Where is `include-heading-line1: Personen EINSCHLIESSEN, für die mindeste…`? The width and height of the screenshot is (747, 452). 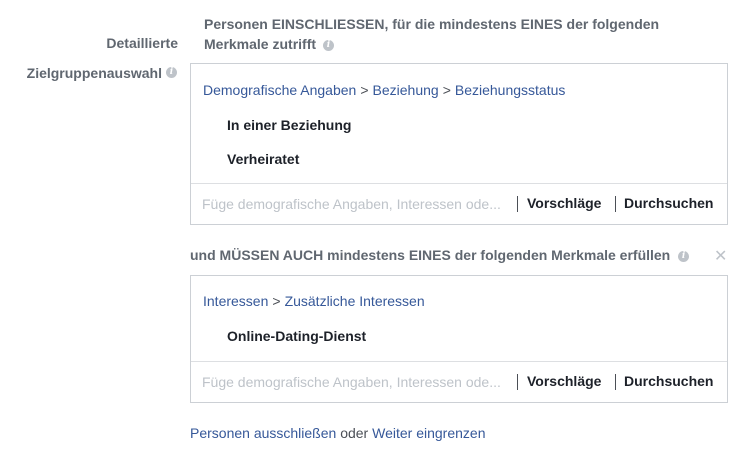 include-heading-line1: Personen EINSCHLIESSEN, für die mindeste… is located at coordinates (432, 24).